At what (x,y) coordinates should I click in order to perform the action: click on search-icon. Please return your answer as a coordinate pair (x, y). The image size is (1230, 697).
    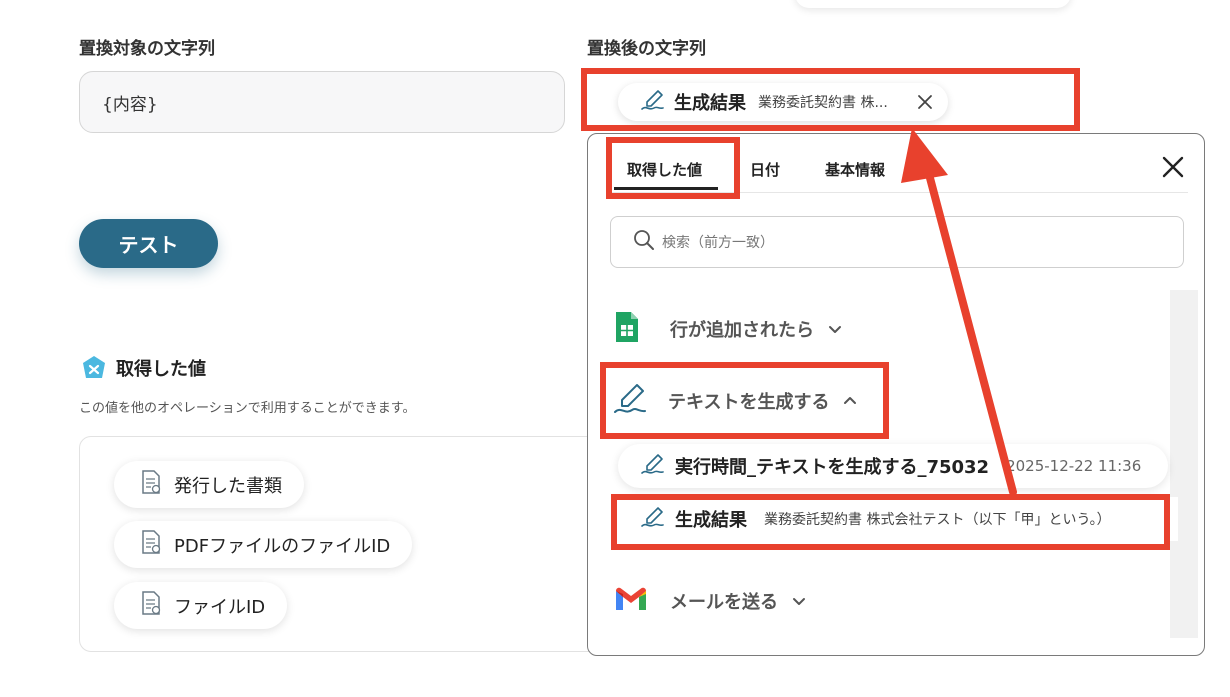
    Looking at the image, I should click on (644, 242).